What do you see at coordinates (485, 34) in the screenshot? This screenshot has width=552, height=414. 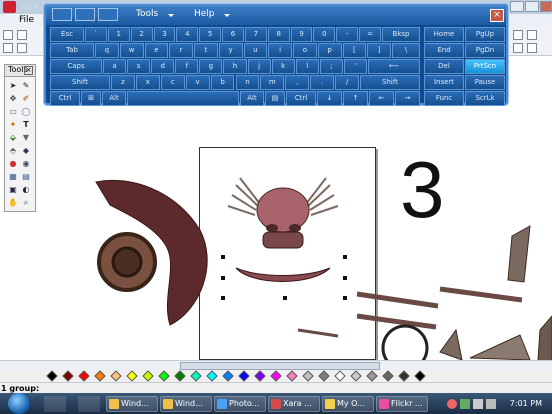 I see `osk-nav-key: PgUp` at bounding box center [485, 34].